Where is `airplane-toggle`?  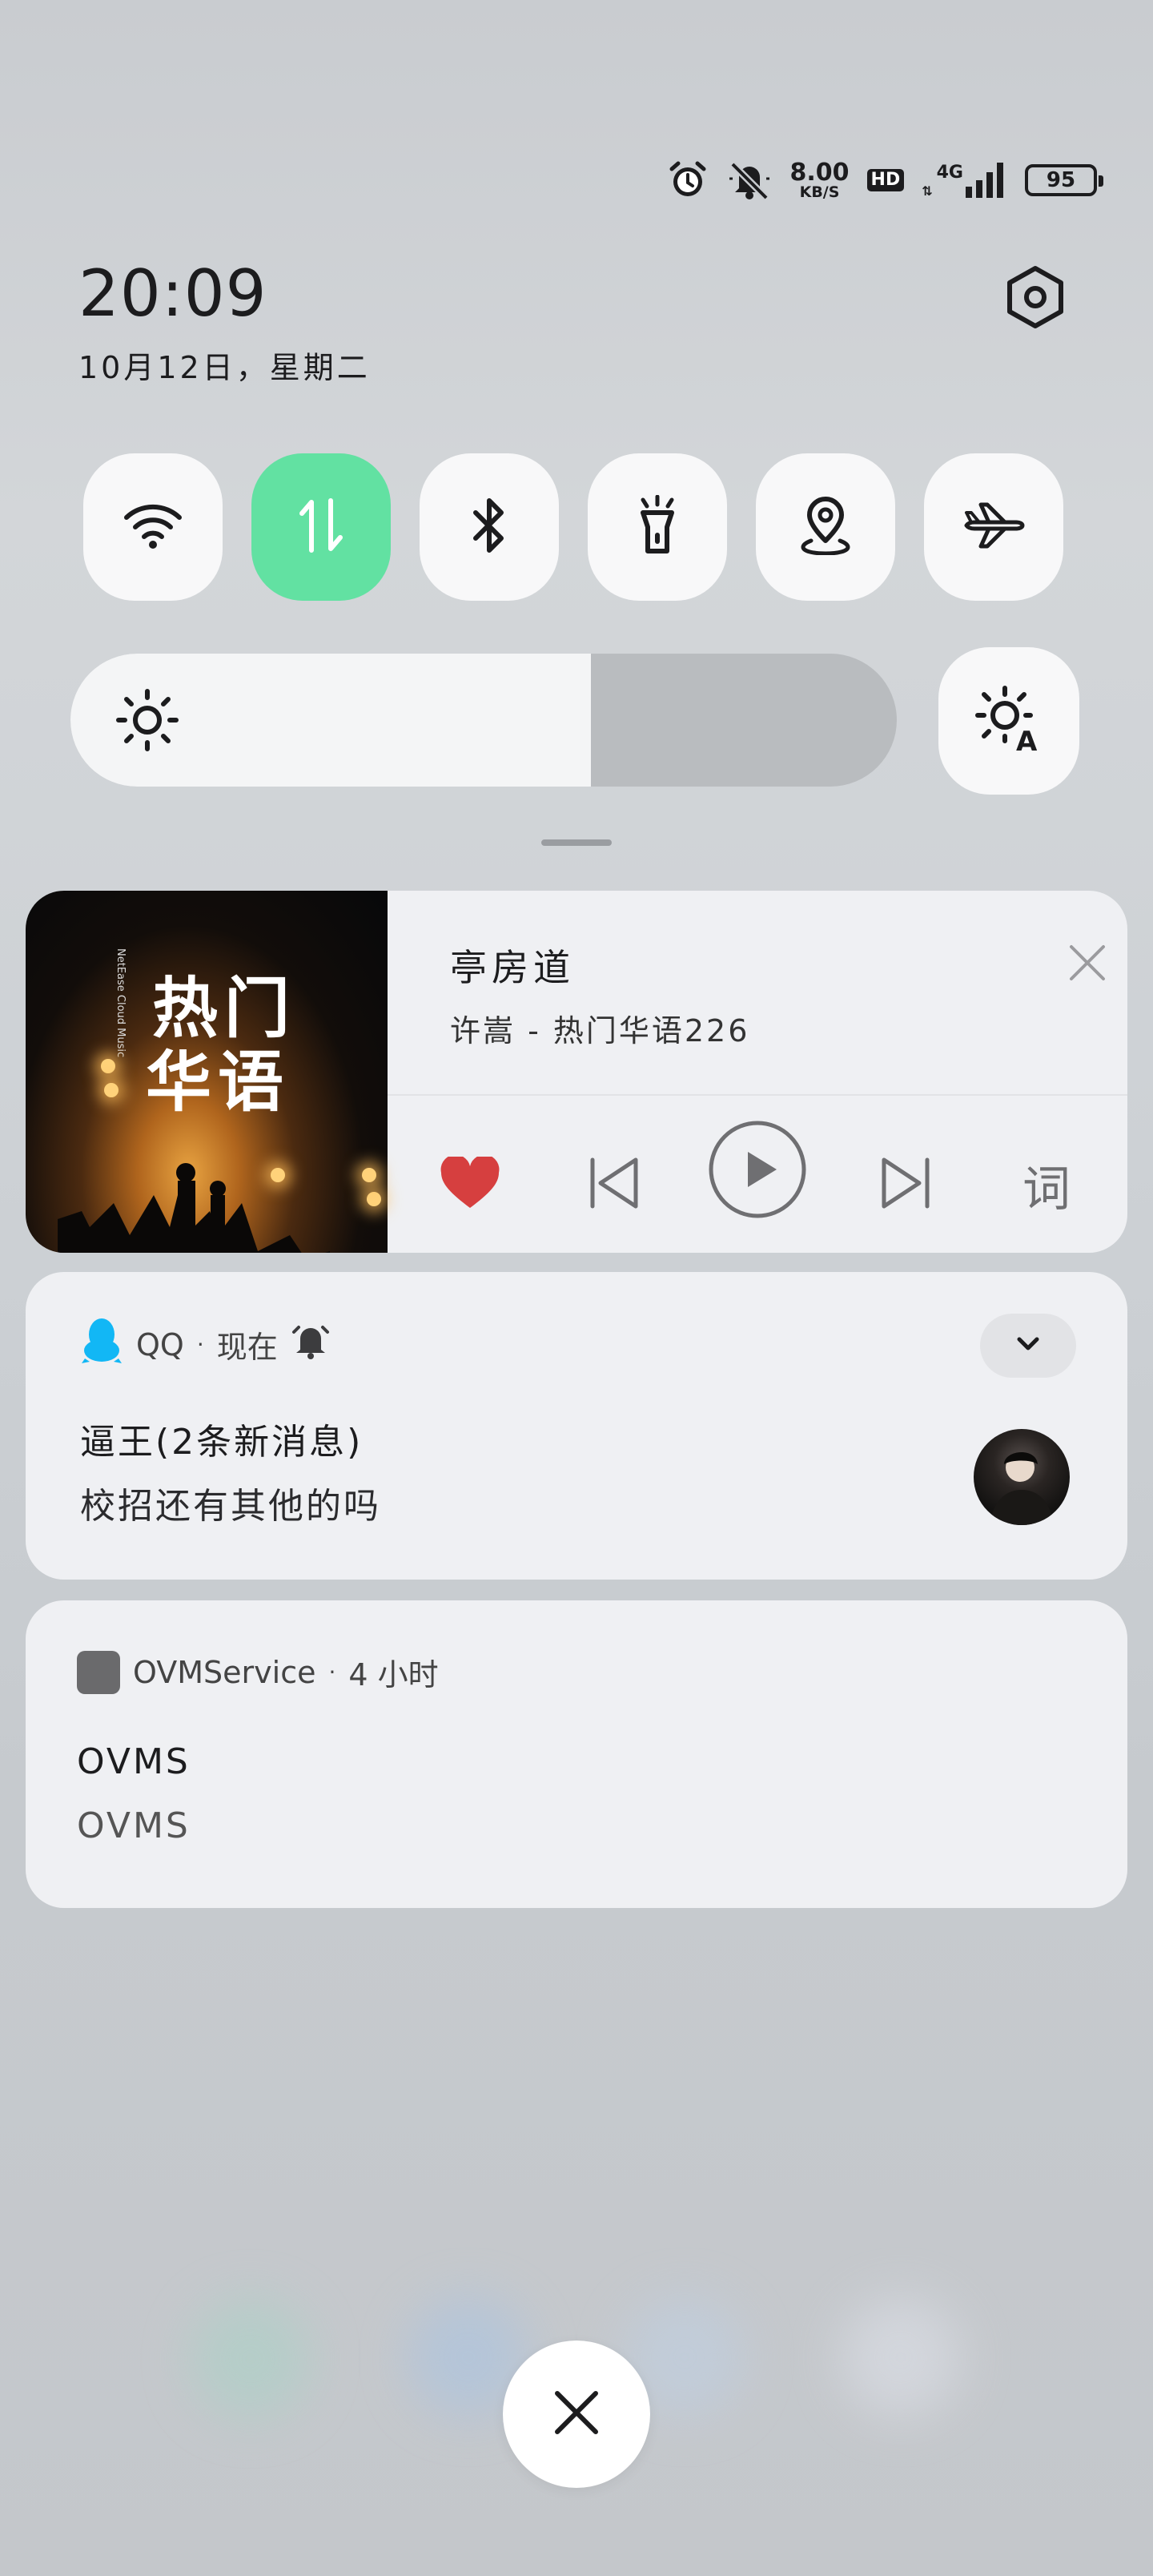 airplane-toggle is located at coordinates (993, 527).